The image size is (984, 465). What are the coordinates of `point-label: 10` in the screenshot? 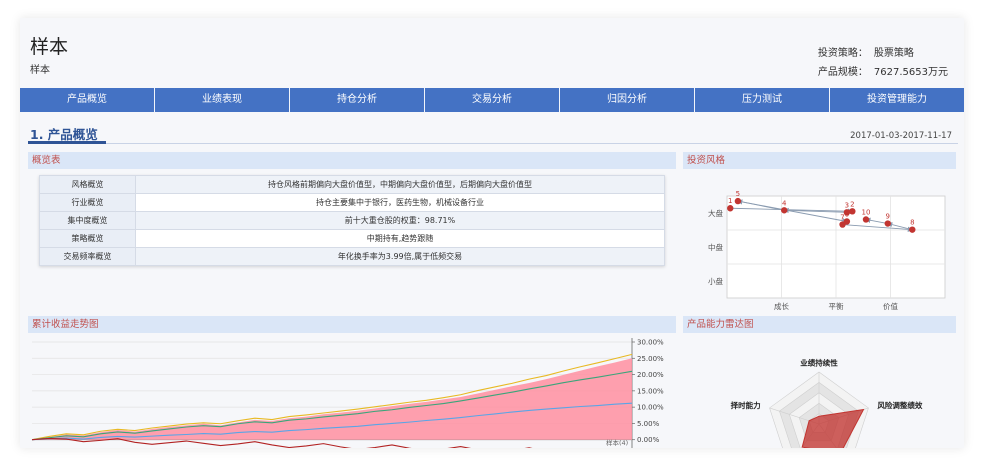 It's located at (866, 212).